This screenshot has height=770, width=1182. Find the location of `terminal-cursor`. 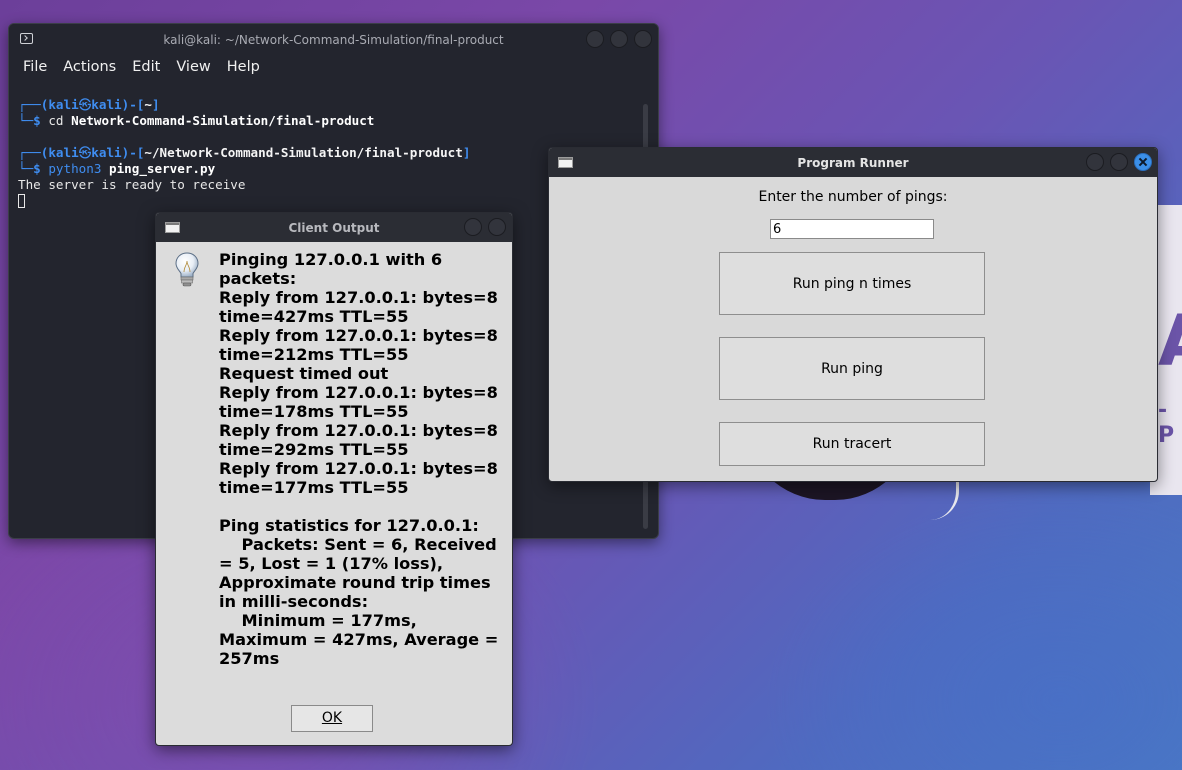

terminal-cursor is located at coordinates (21, 201).